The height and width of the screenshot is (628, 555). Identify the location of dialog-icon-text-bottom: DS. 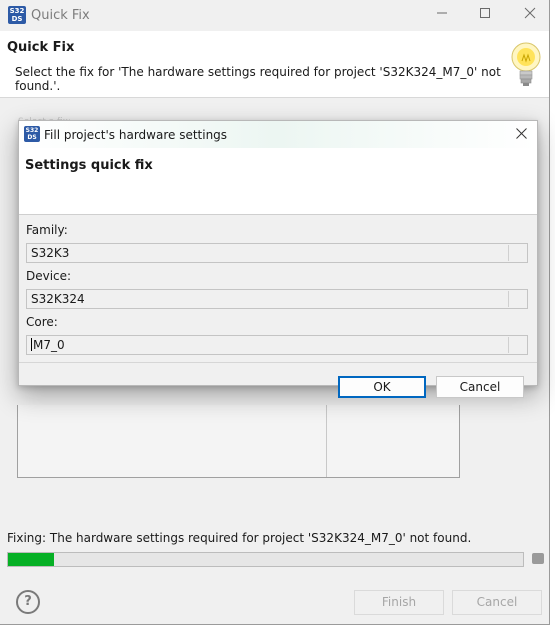
(32, 137).